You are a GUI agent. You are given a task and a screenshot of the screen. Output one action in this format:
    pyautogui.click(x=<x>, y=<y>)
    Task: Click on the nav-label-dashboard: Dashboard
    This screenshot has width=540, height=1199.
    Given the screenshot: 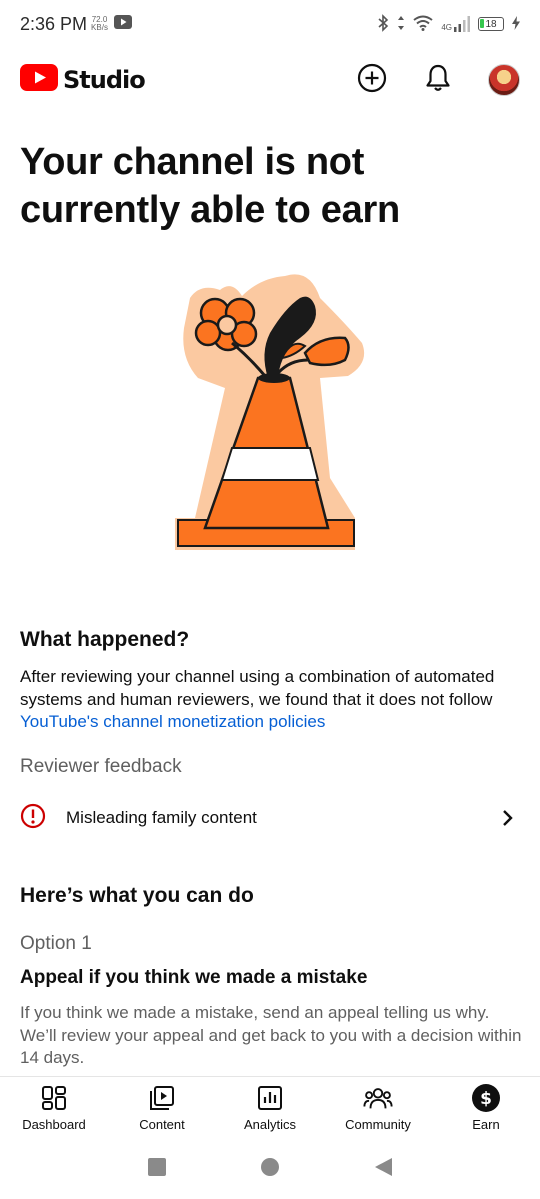 What is the action you would take?
    pyautogui.click(x=54, y=1124)
    